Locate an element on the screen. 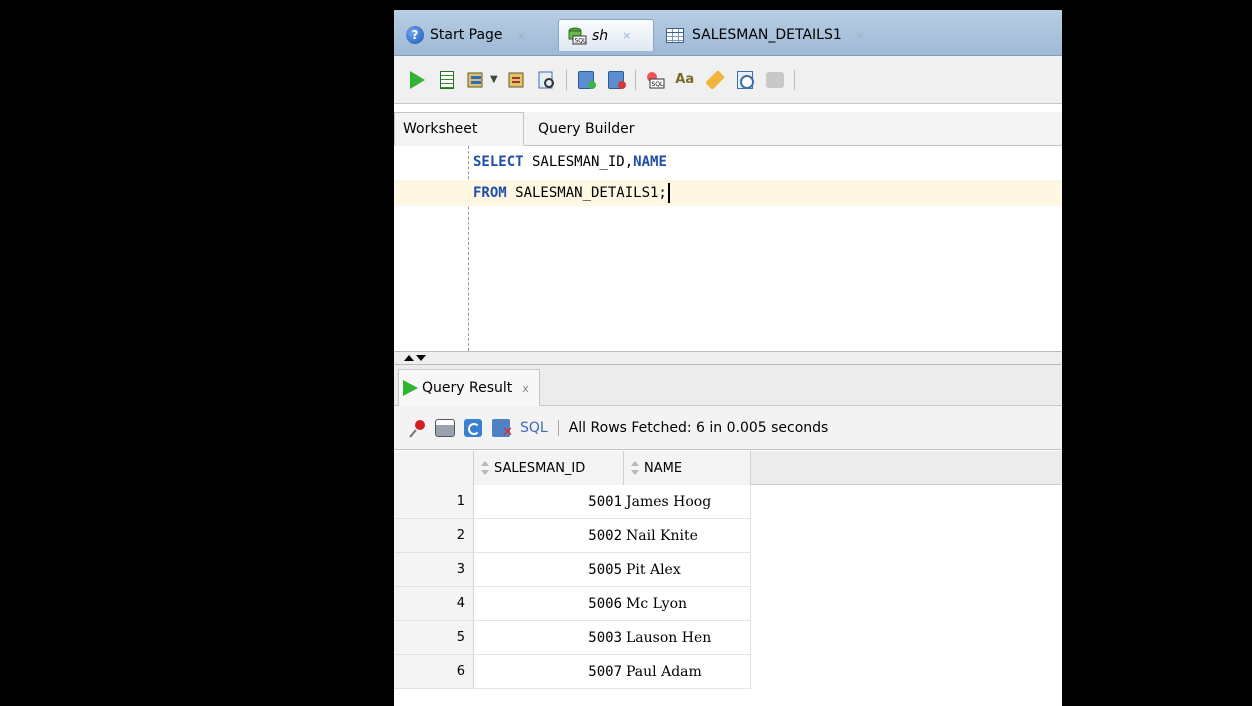 The height and width of the screenshot is (706, 1252). unshared-sql-icon: SQL is located at coordinates (655, 80).